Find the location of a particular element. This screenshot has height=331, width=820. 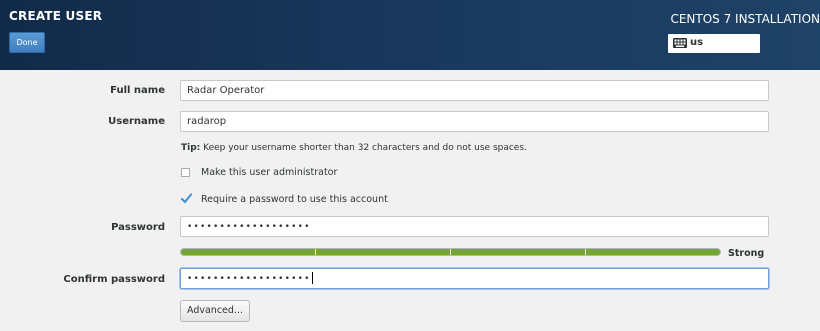

checkmark-icon is located at coordinates (186, 198).